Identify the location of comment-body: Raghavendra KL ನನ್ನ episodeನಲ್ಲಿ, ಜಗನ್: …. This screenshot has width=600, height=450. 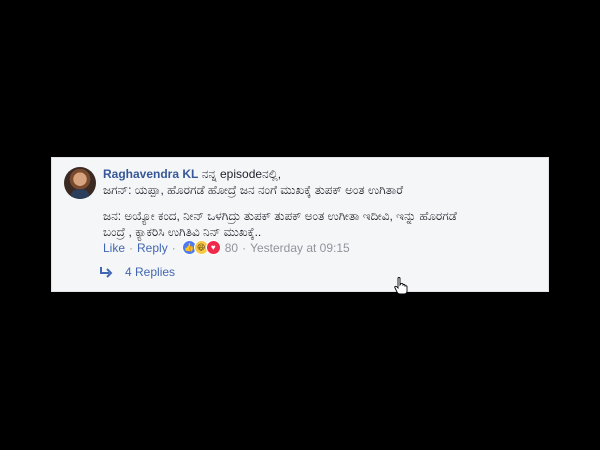
(323, 203).